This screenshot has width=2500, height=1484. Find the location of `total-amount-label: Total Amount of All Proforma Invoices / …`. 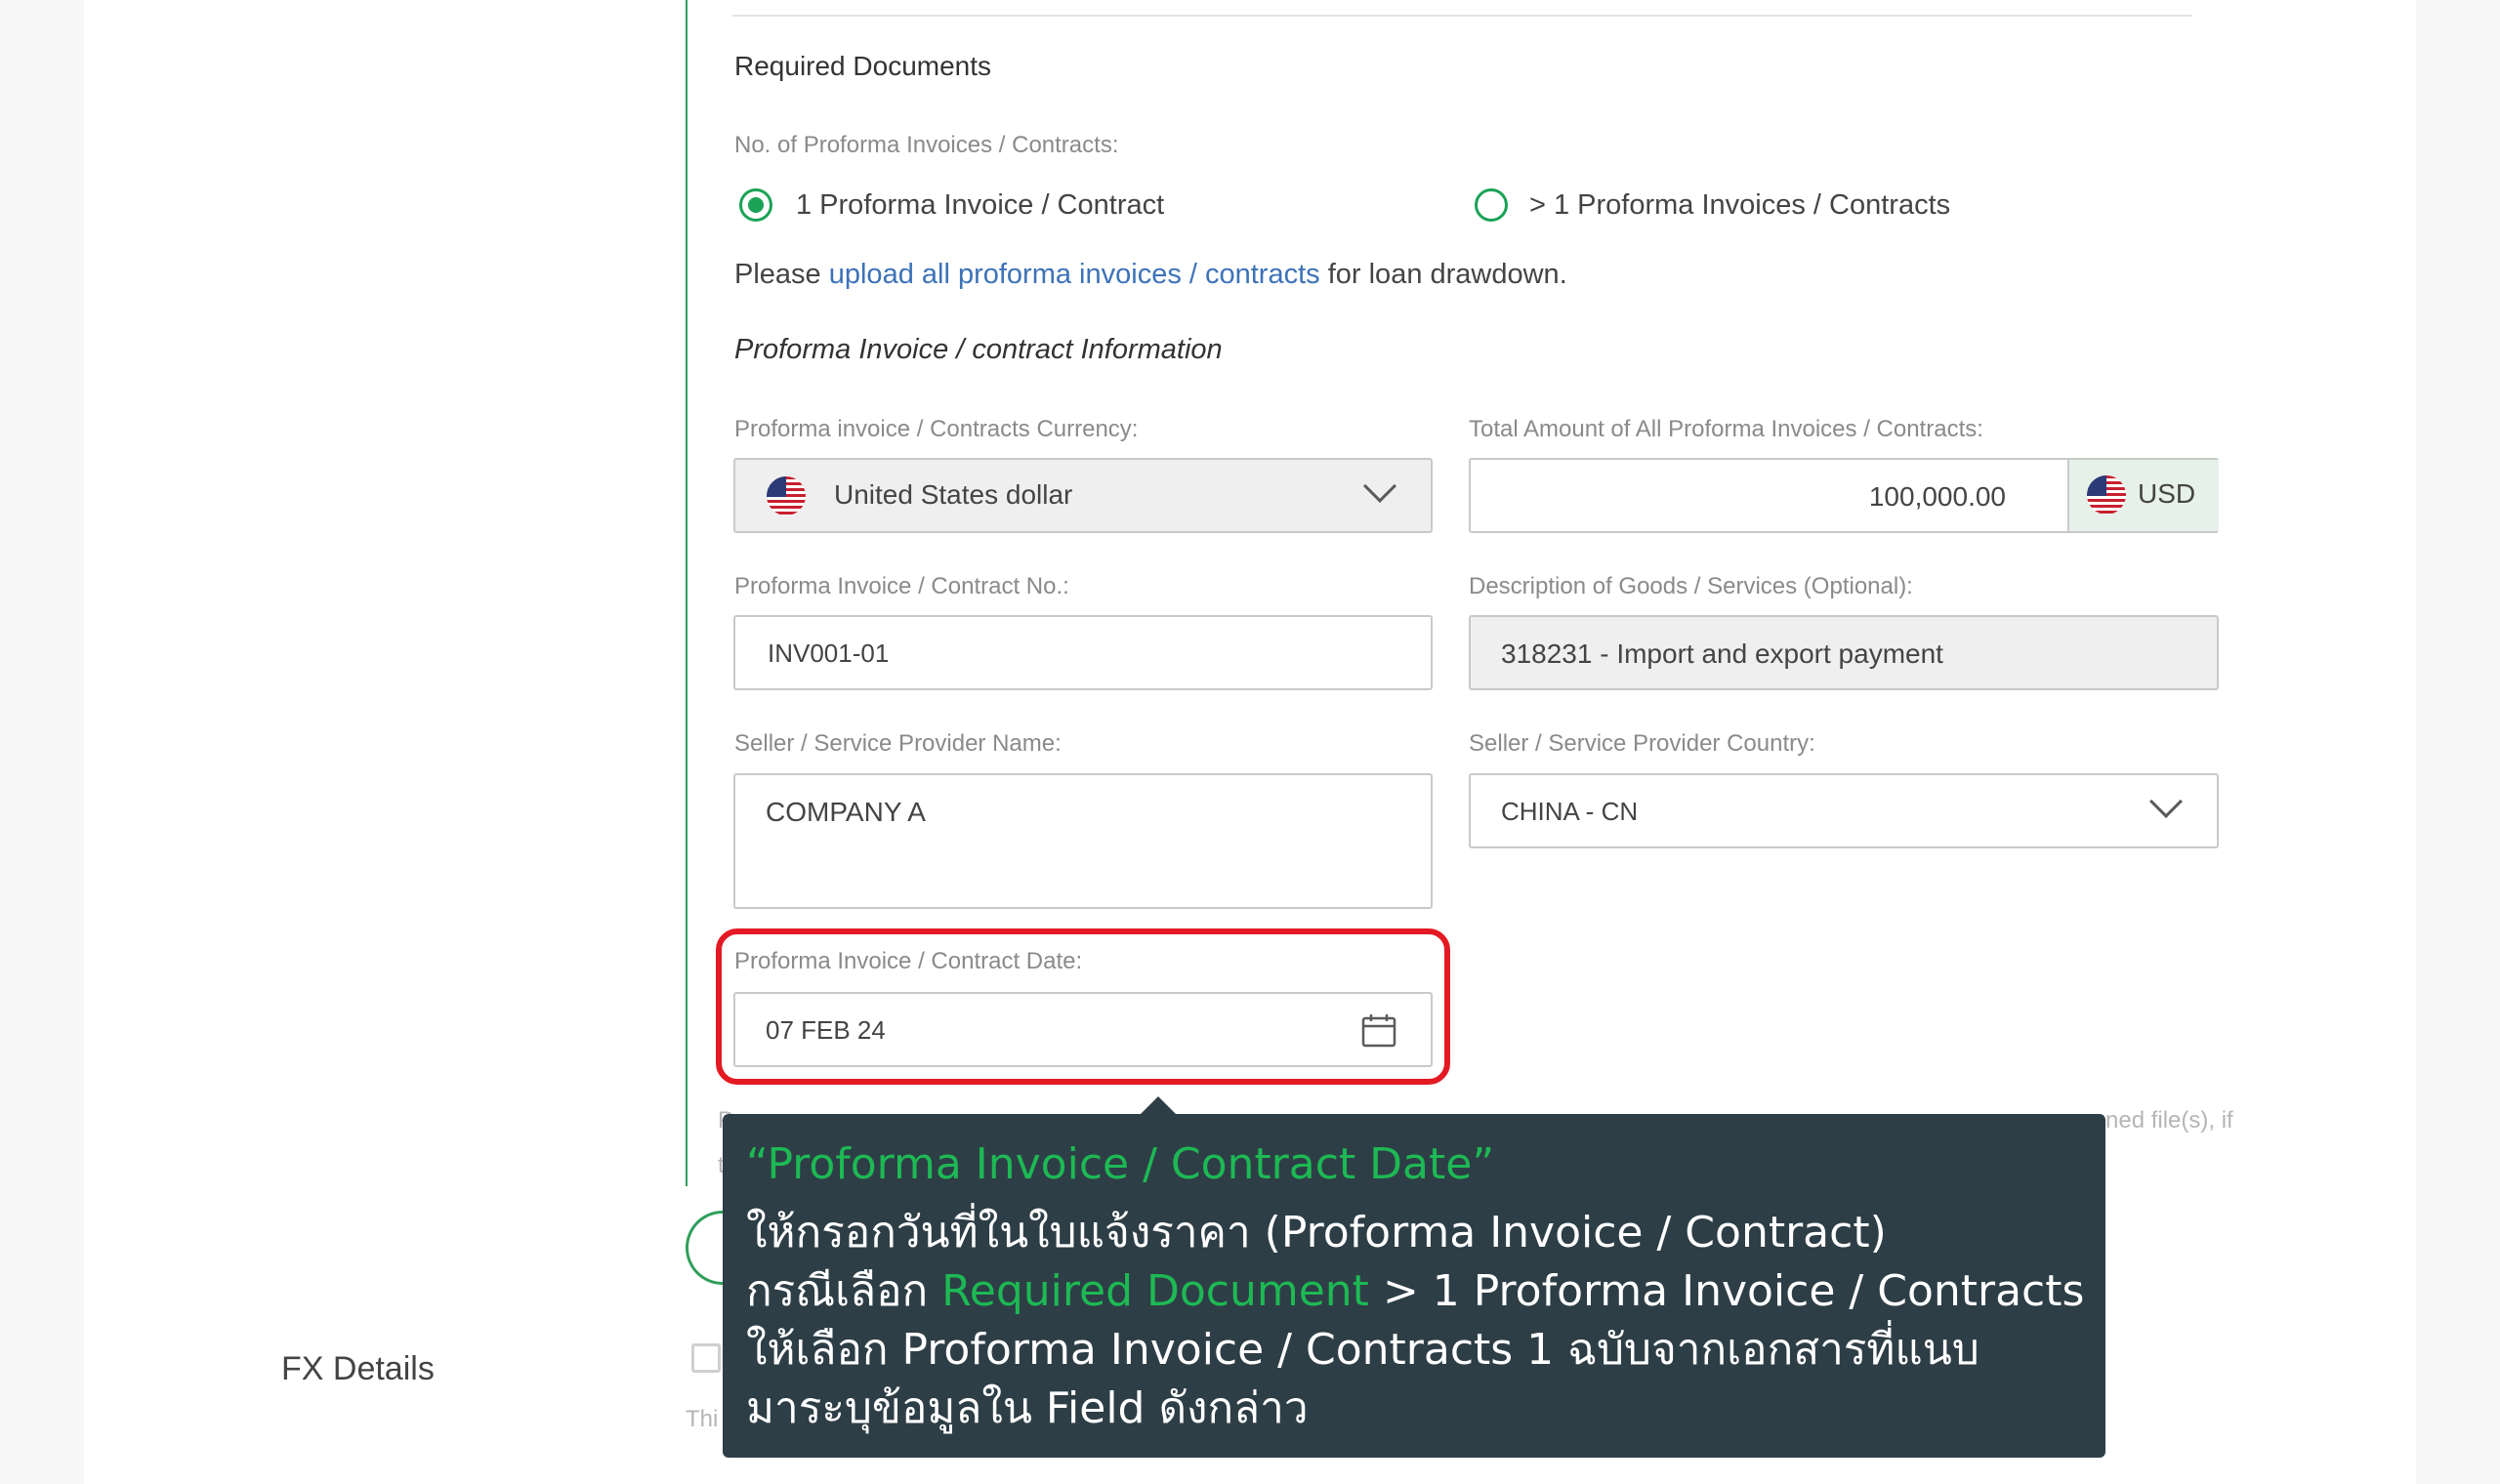

total-amount-label: Total Amount of All Proforma Invoices / … is located at coordinates (1726, 429).